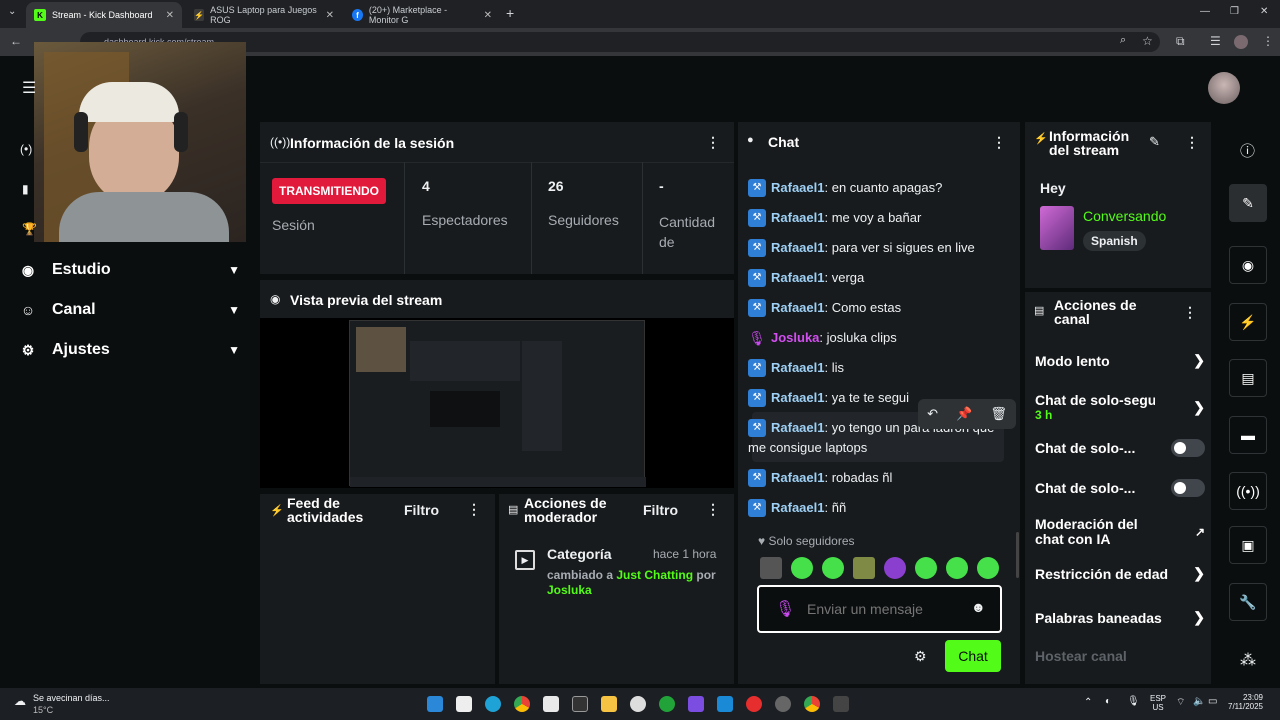  What do you see at coordinates (493, 704) in the screenshot?
I see `edge-icon` at bounding box center [493, 704].